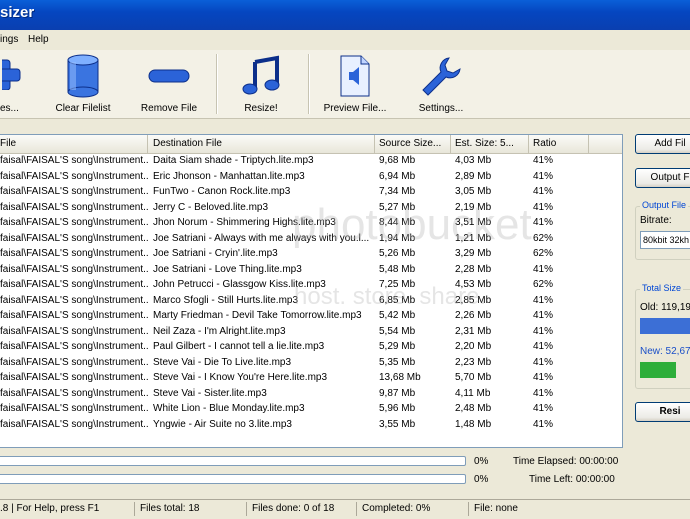  Describe the element at coordinates (397, 300) in the screenshot. I see `table-cell: 6,85 Mb` at that location.